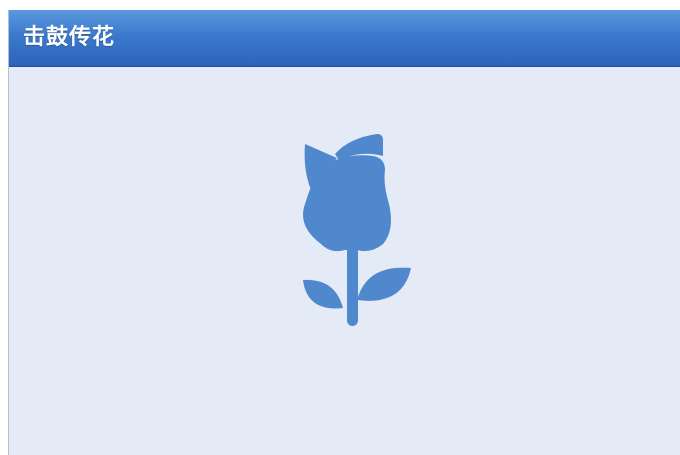  What do you see at coordinates (344, 38) in the screenshot?
I see `title-bar: 击鼓传花` at bounding box center [344, 38].